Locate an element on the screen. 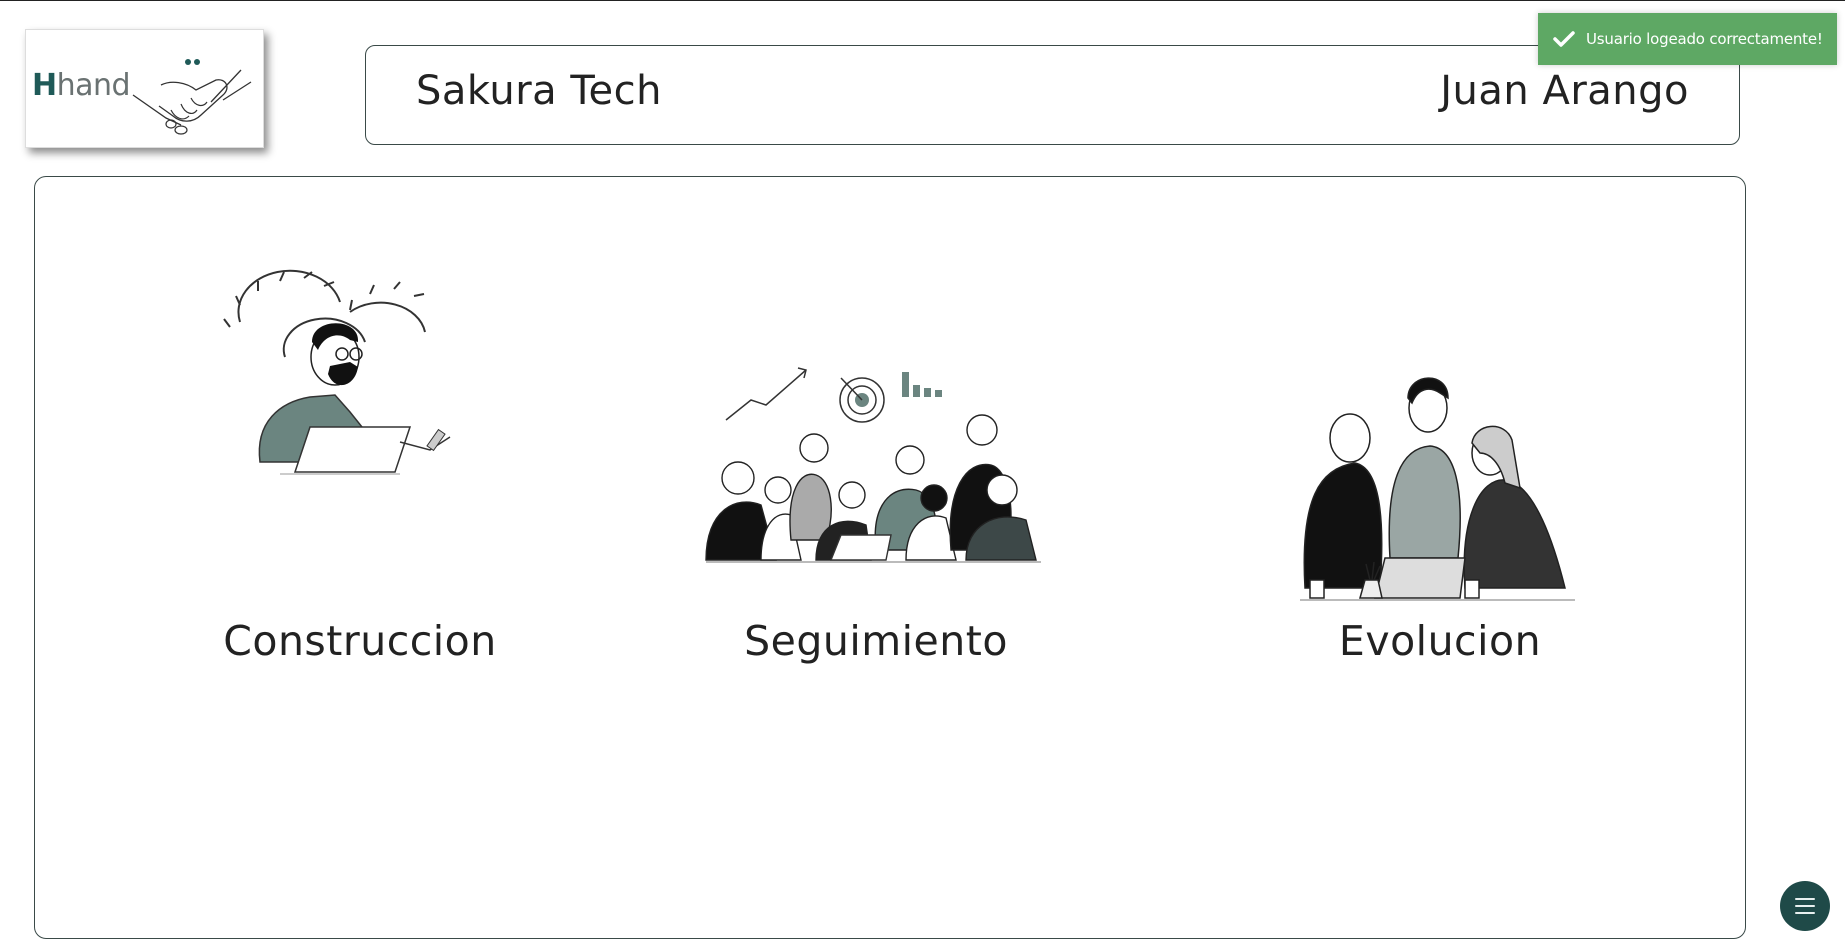  success-toast: Usuario logeado correctamente! is located at coordinates (1687, 39).